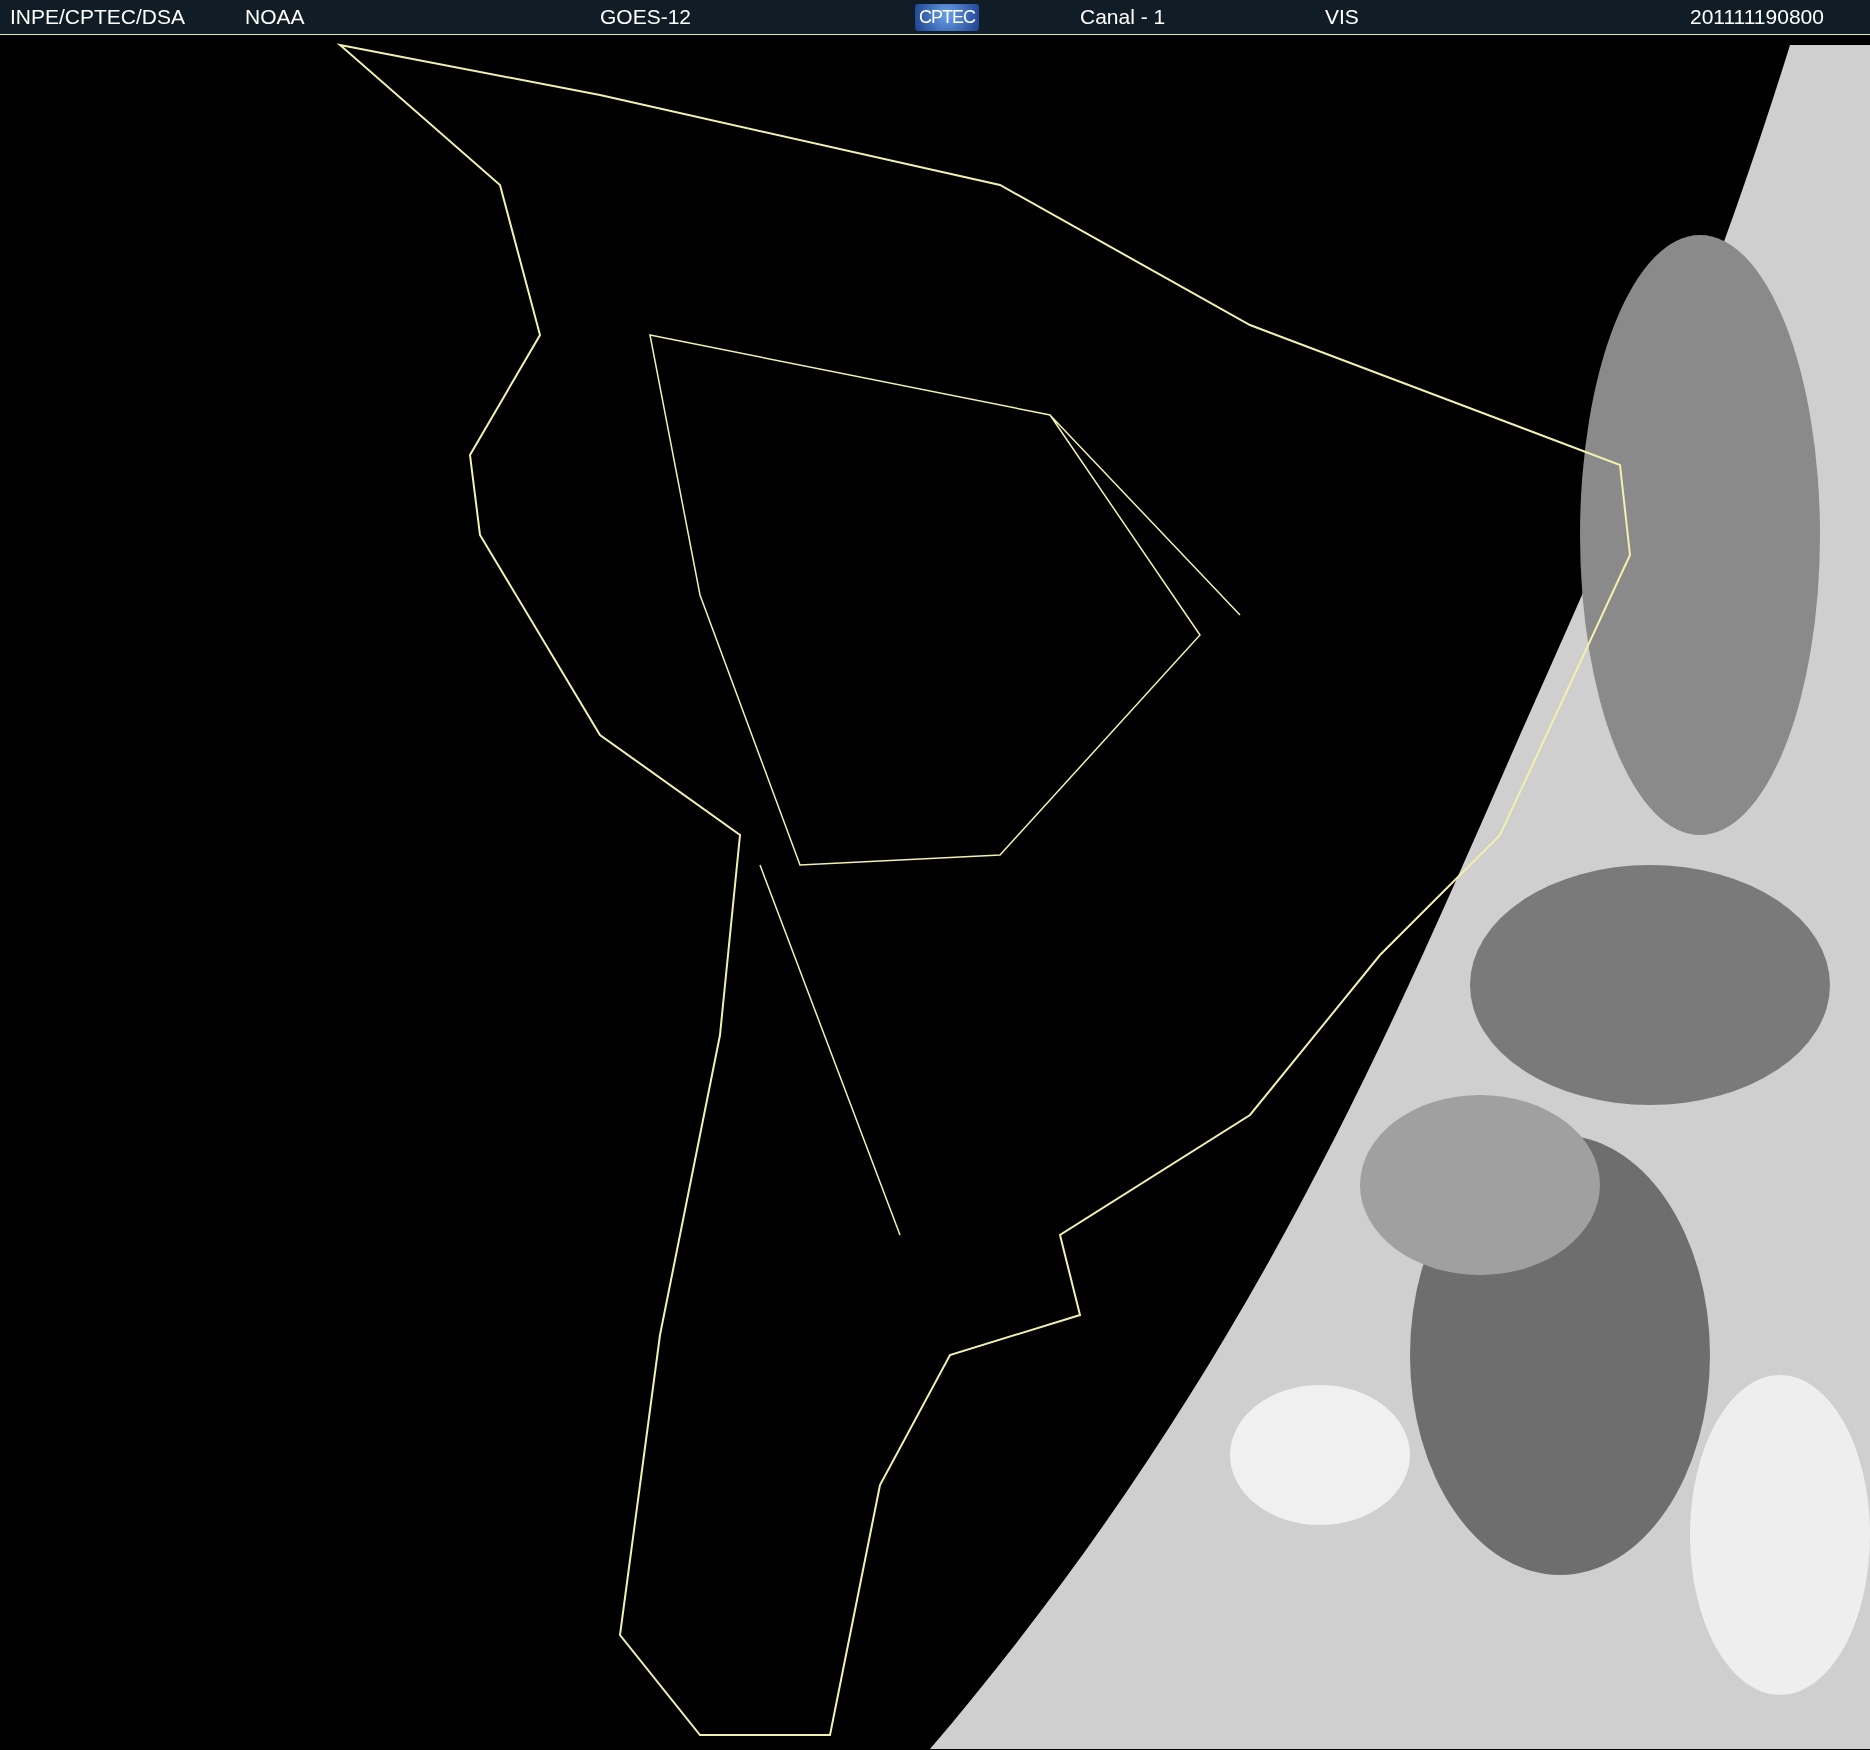 This screenshot has width=1870, height=1750. I want to click on header-label: GOES-12, so click(646, 17).